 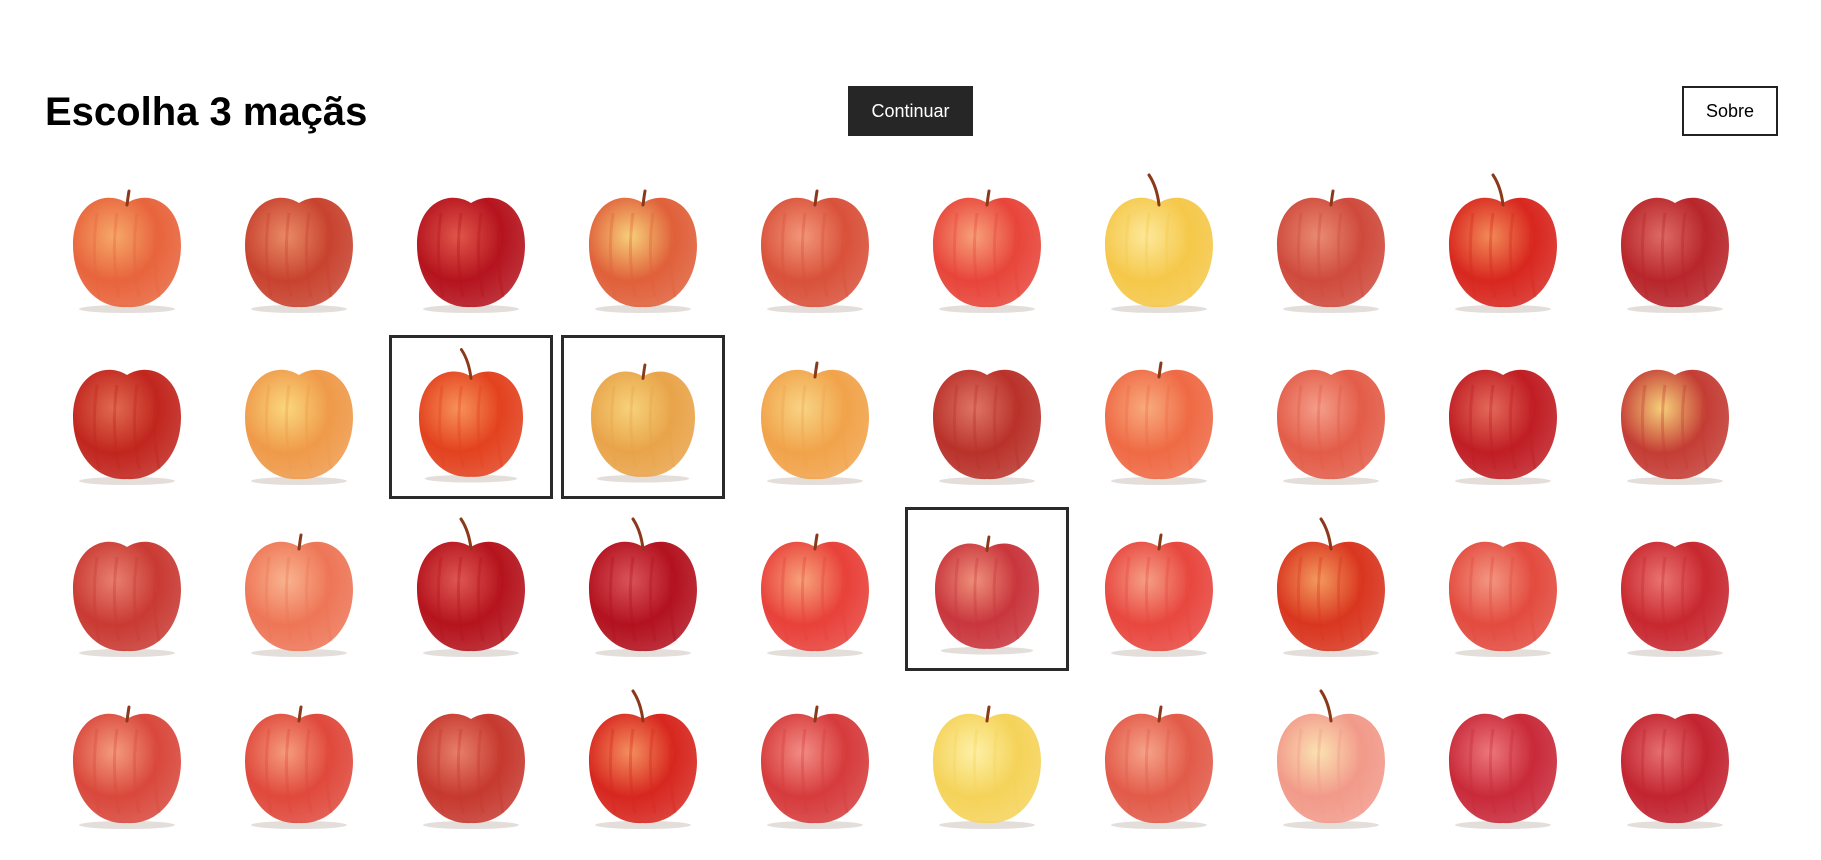 What do you see at coordinates (910, 111) in the screenshot?
I see `continue-button: Continuar` at bounding box center [910, 111].